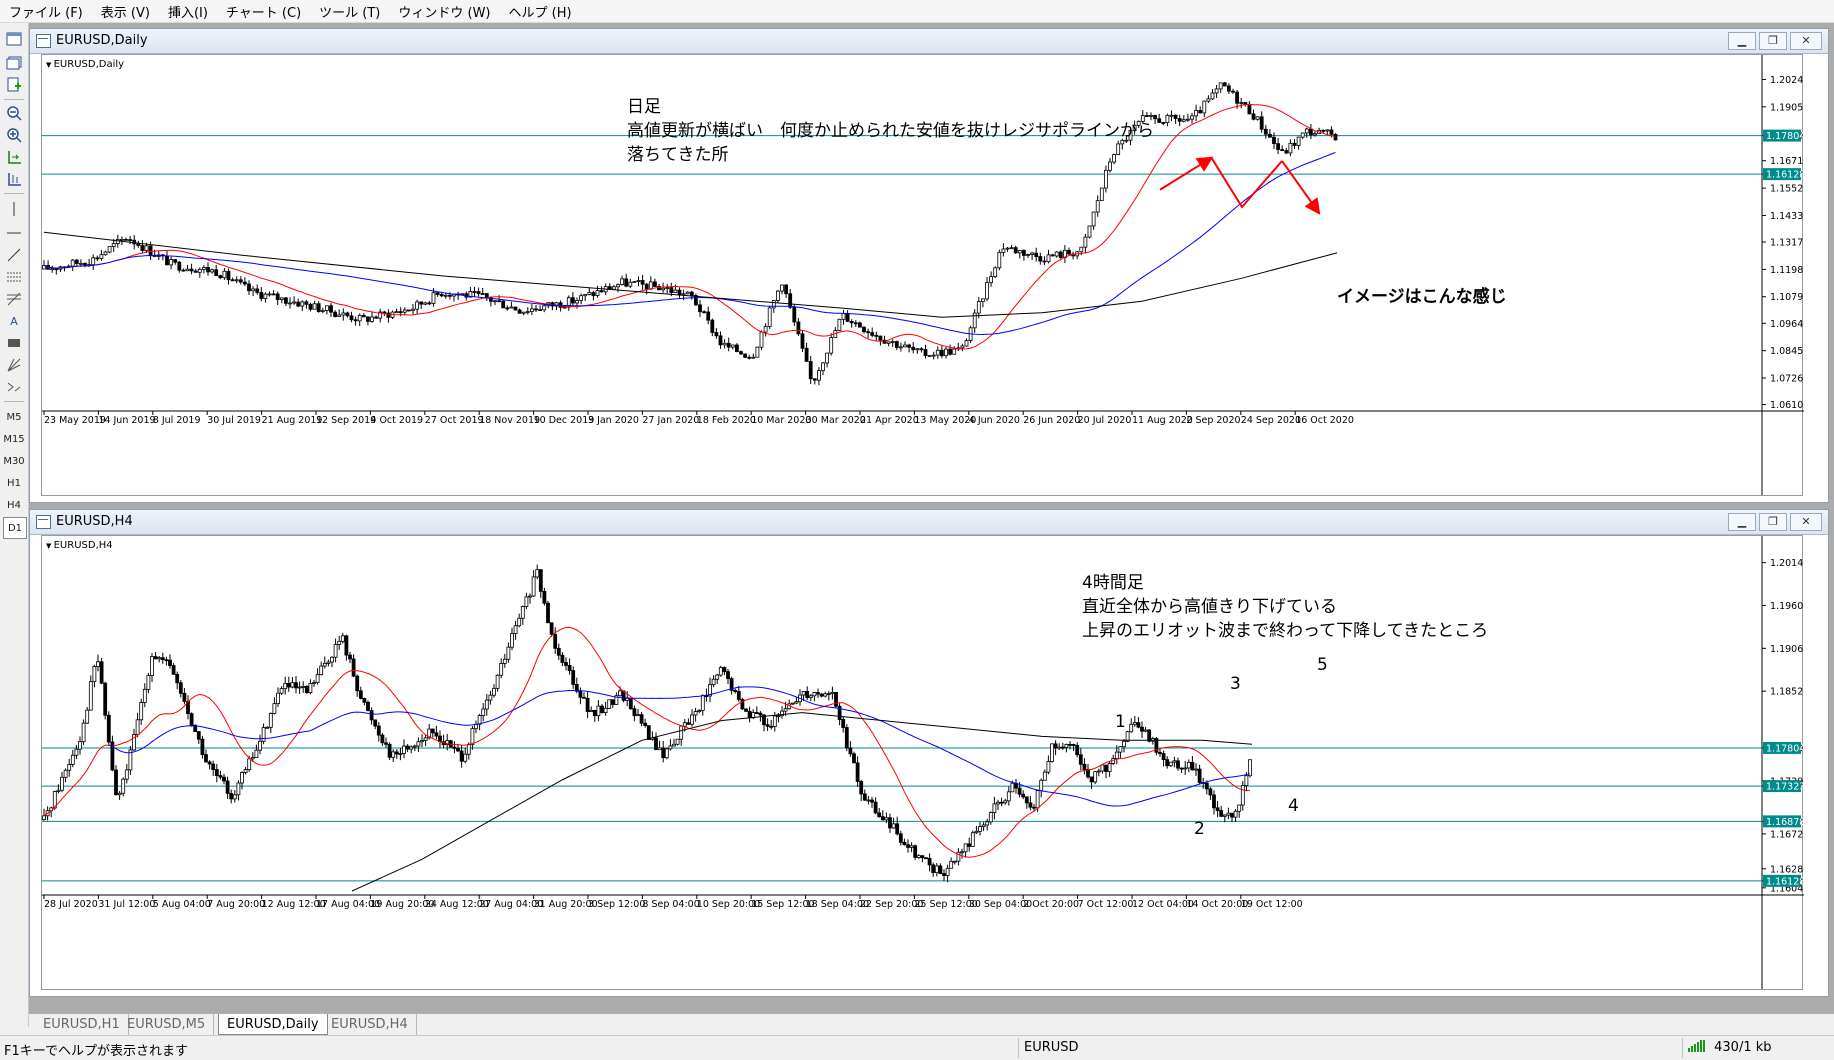  I want to click on tab-eurusd-h4: EURUSD,H4, so click(370, 1024).